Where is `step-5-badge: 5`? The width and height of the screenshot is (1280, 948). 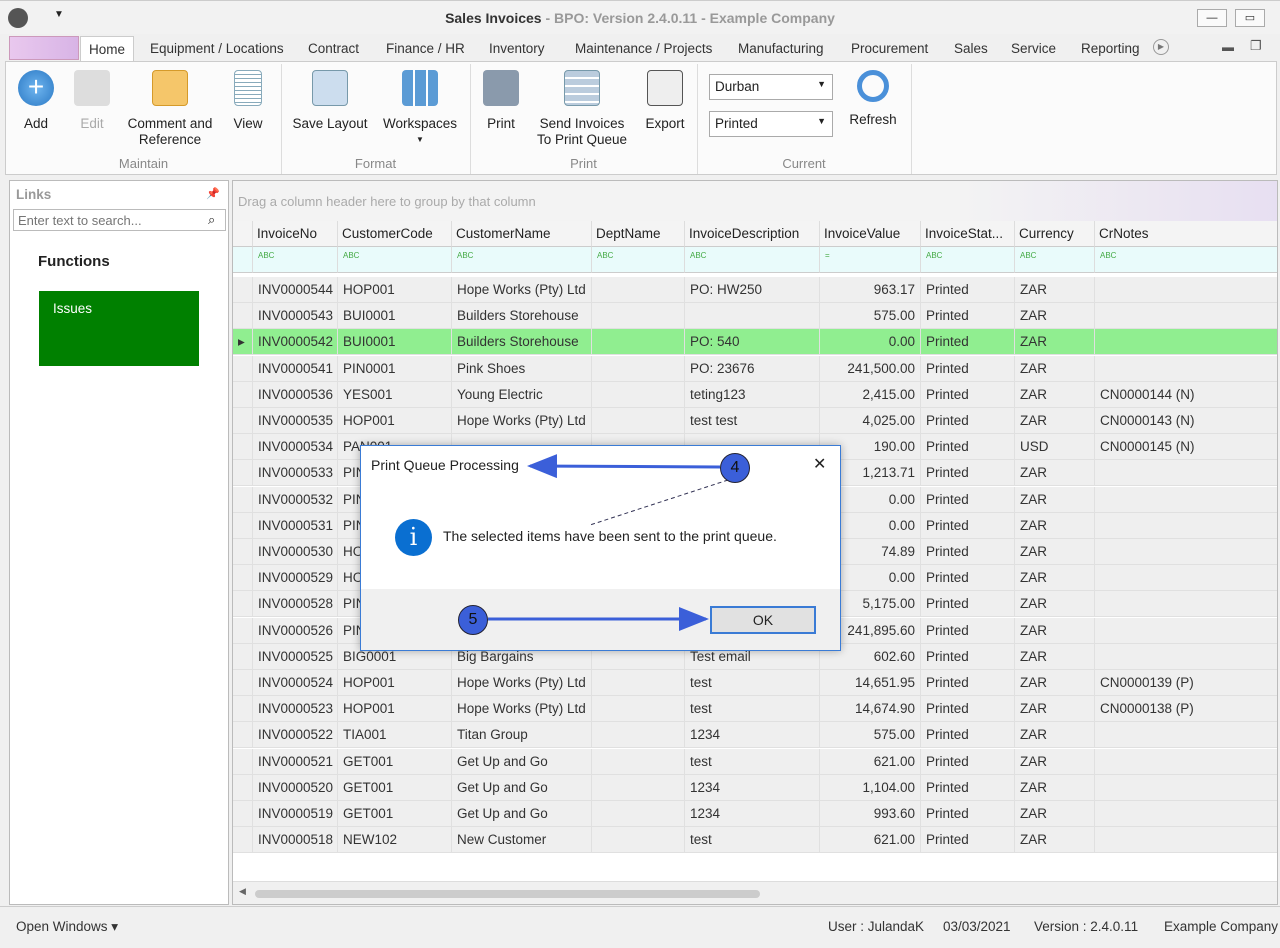
step-5-badge: 5 is located at coordinates (473, 620).